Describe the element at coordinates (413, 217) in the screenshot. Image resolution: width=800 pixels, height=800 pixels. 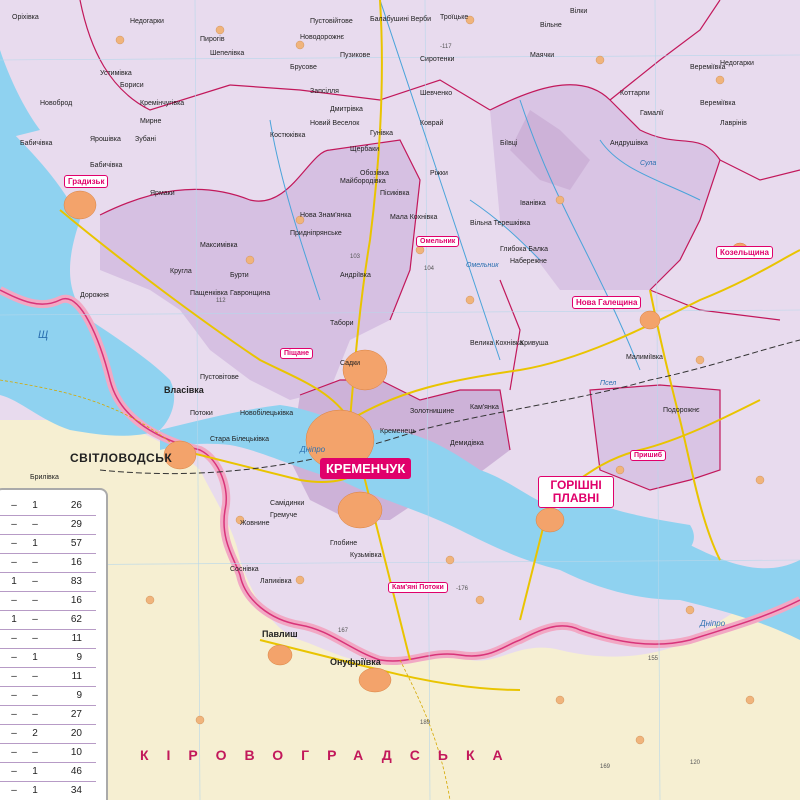
I see `village-label: Мала Кохнівка` at that location.